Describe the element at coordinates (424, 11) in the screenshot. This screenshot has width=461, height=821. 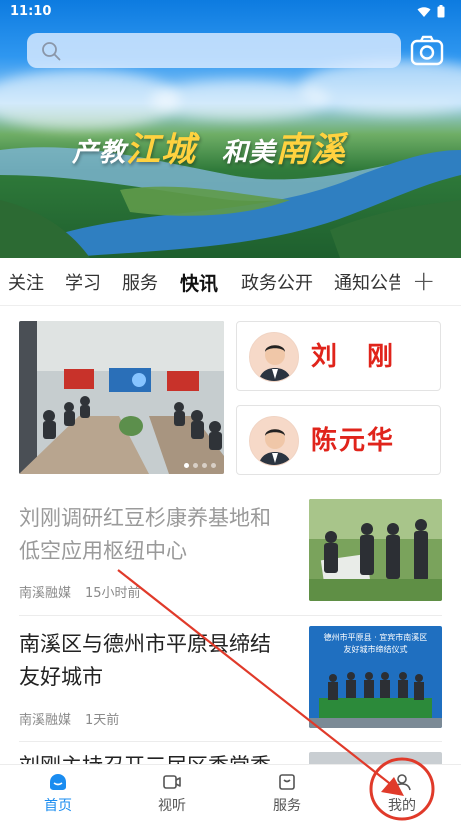
I see `wifi-icon` at that location.